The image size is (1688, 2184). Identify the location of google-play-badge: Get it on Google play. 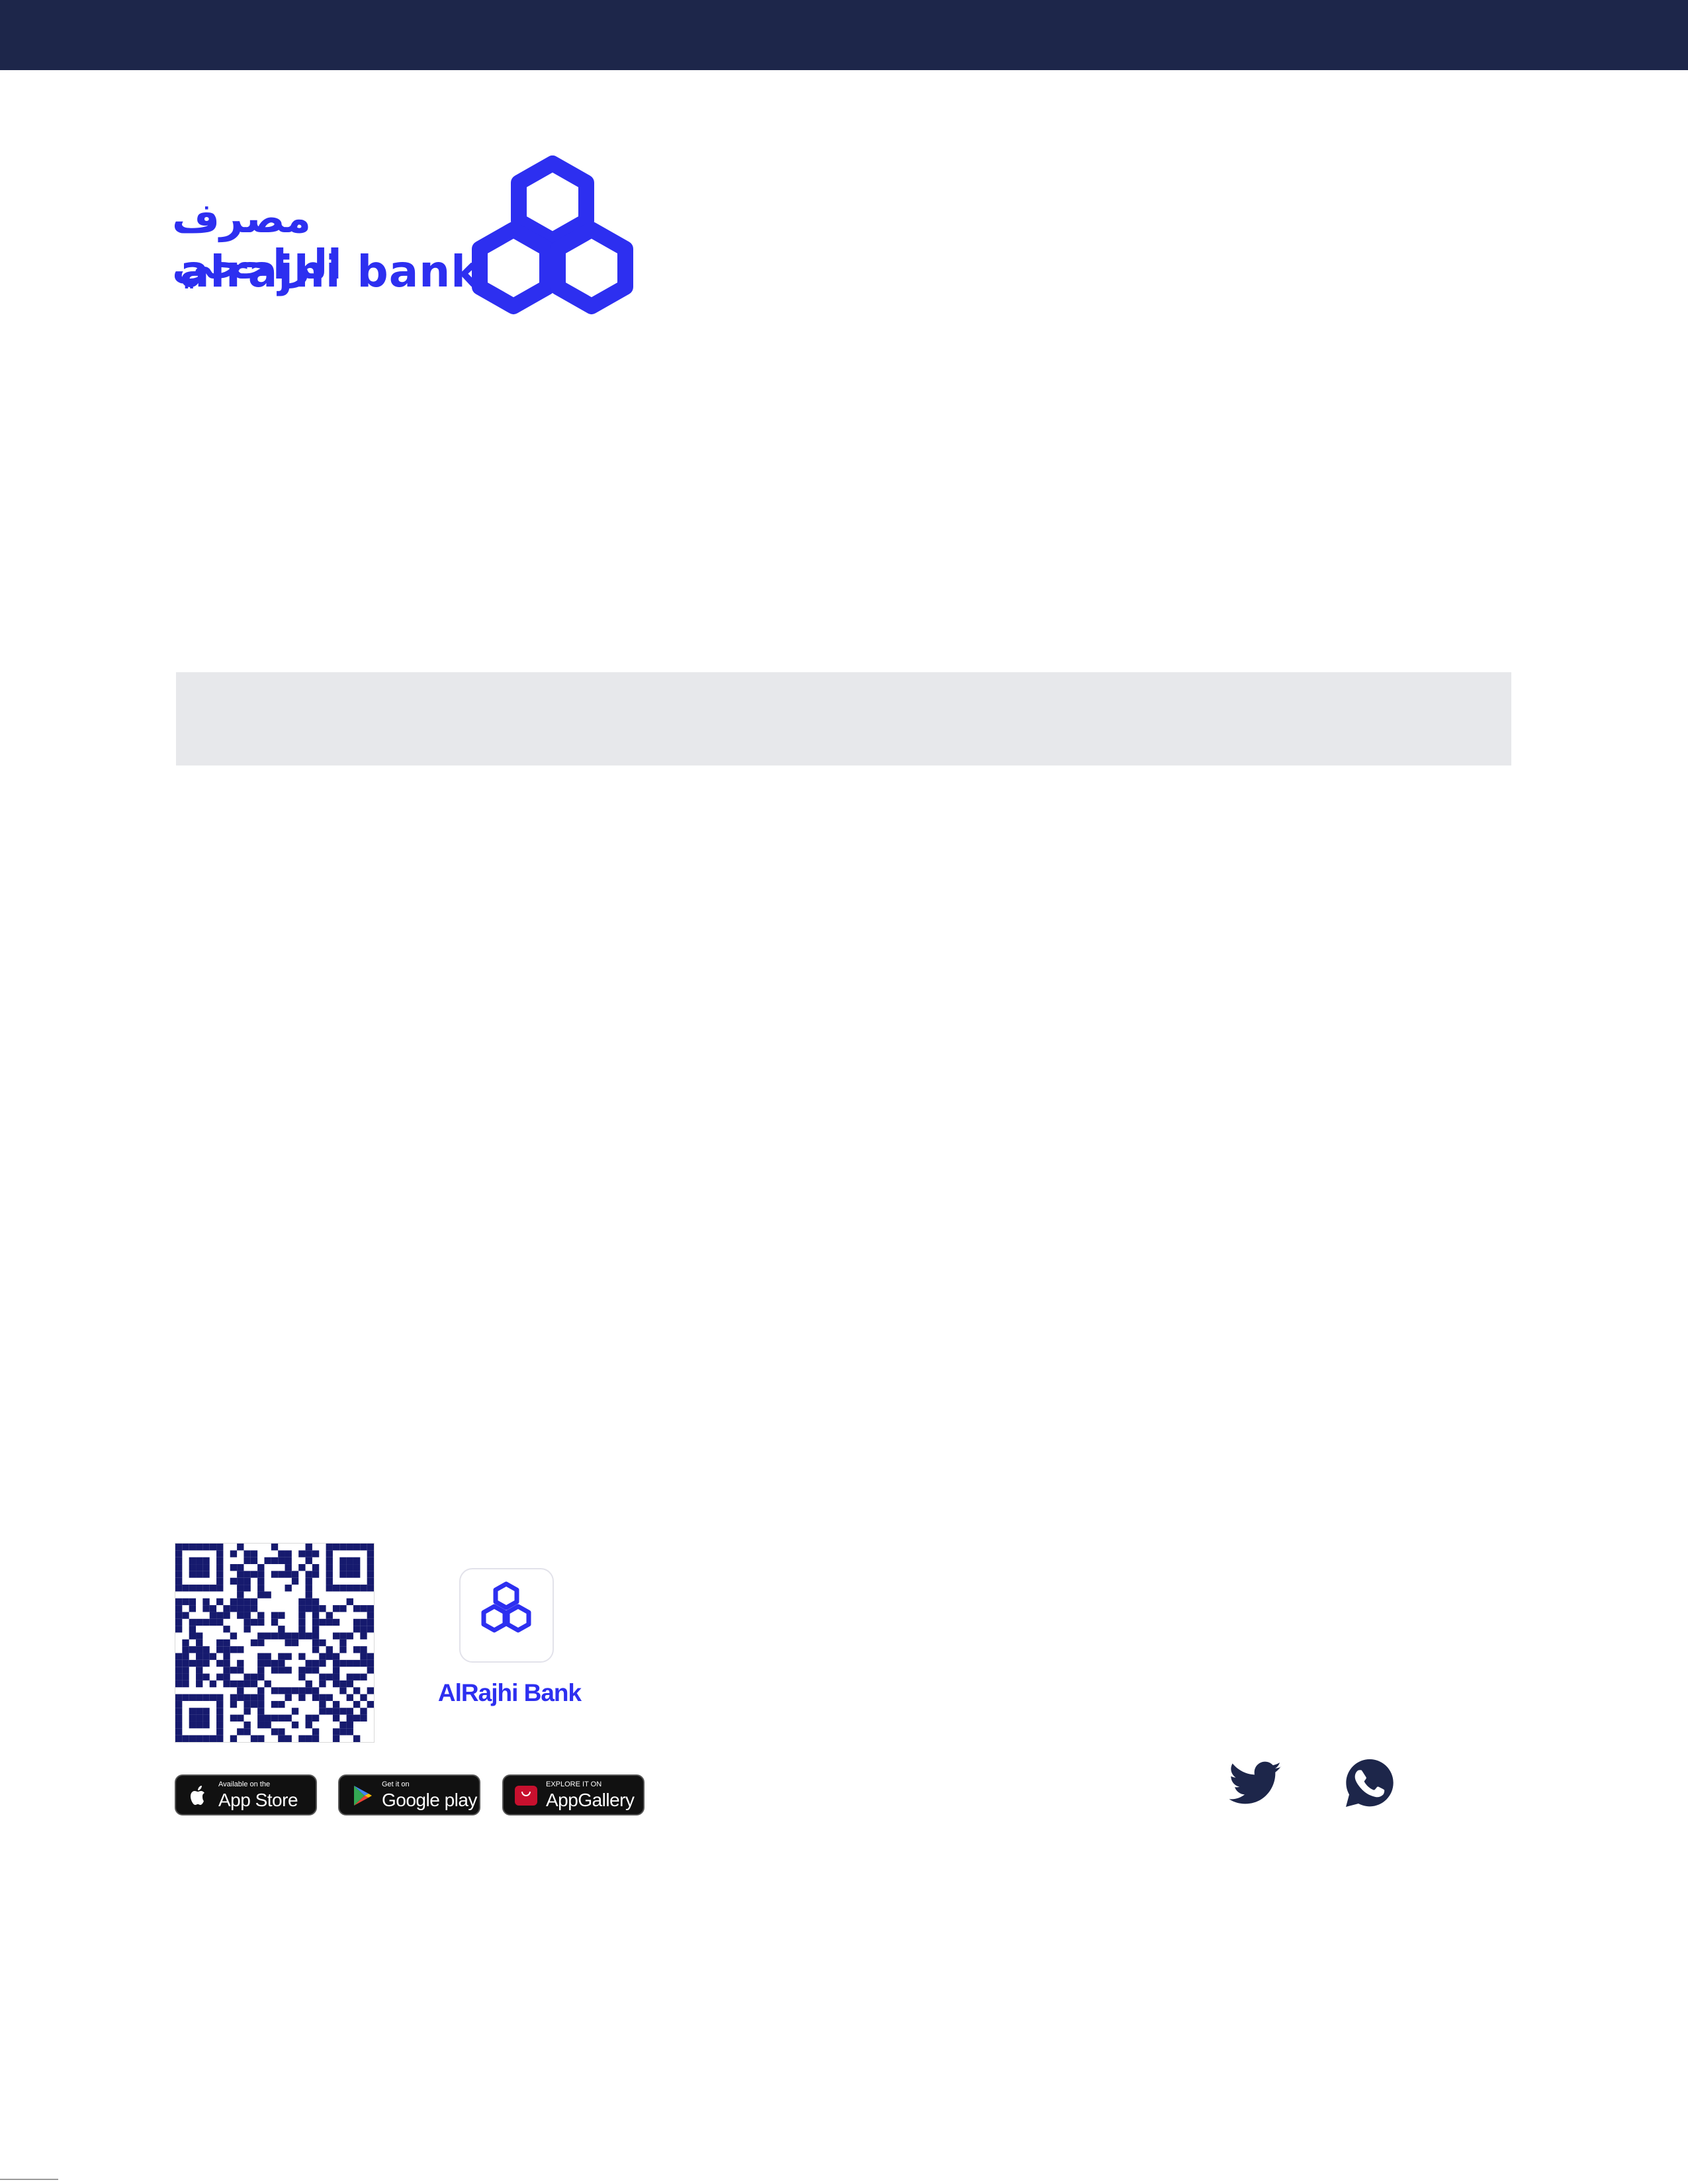
(409, 1794).